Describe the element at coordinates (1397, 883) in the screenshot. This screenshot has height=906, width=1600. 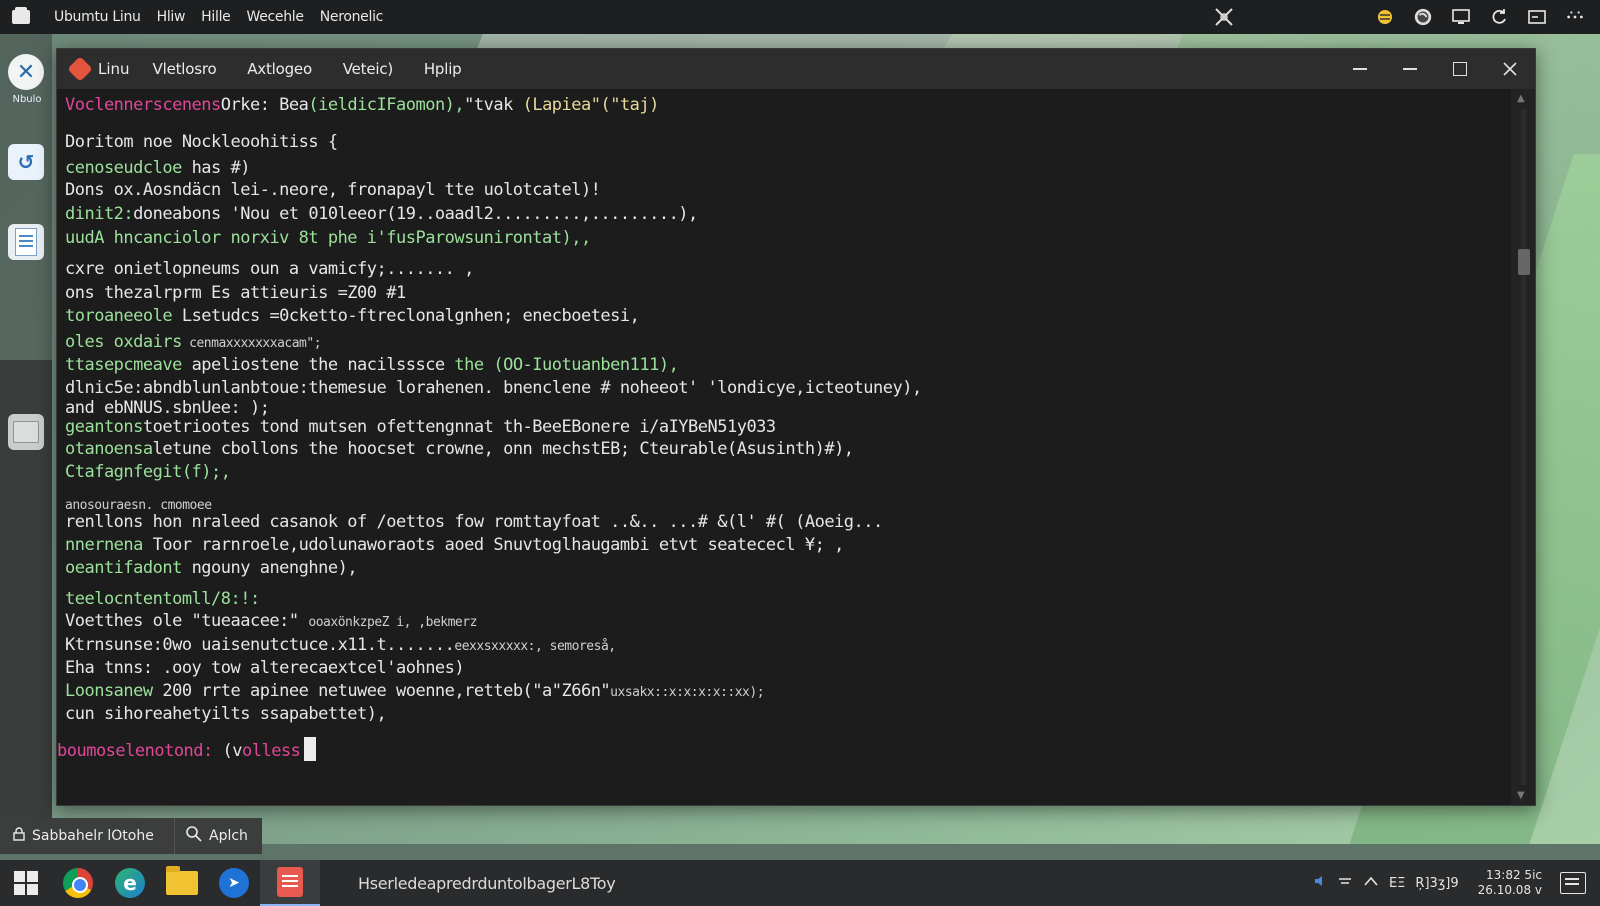
I see `keyboard-icon: ΕΞ` at that location.